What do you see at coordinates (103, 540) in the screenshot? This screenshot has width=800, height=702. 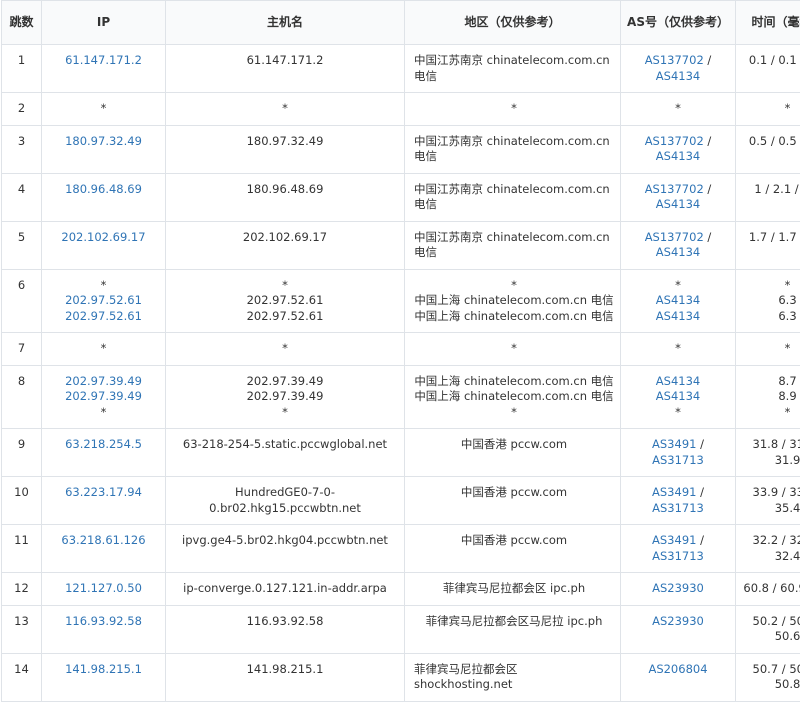 I see `ip-link: 63.218.61.126` at bounding box center [103, 540].